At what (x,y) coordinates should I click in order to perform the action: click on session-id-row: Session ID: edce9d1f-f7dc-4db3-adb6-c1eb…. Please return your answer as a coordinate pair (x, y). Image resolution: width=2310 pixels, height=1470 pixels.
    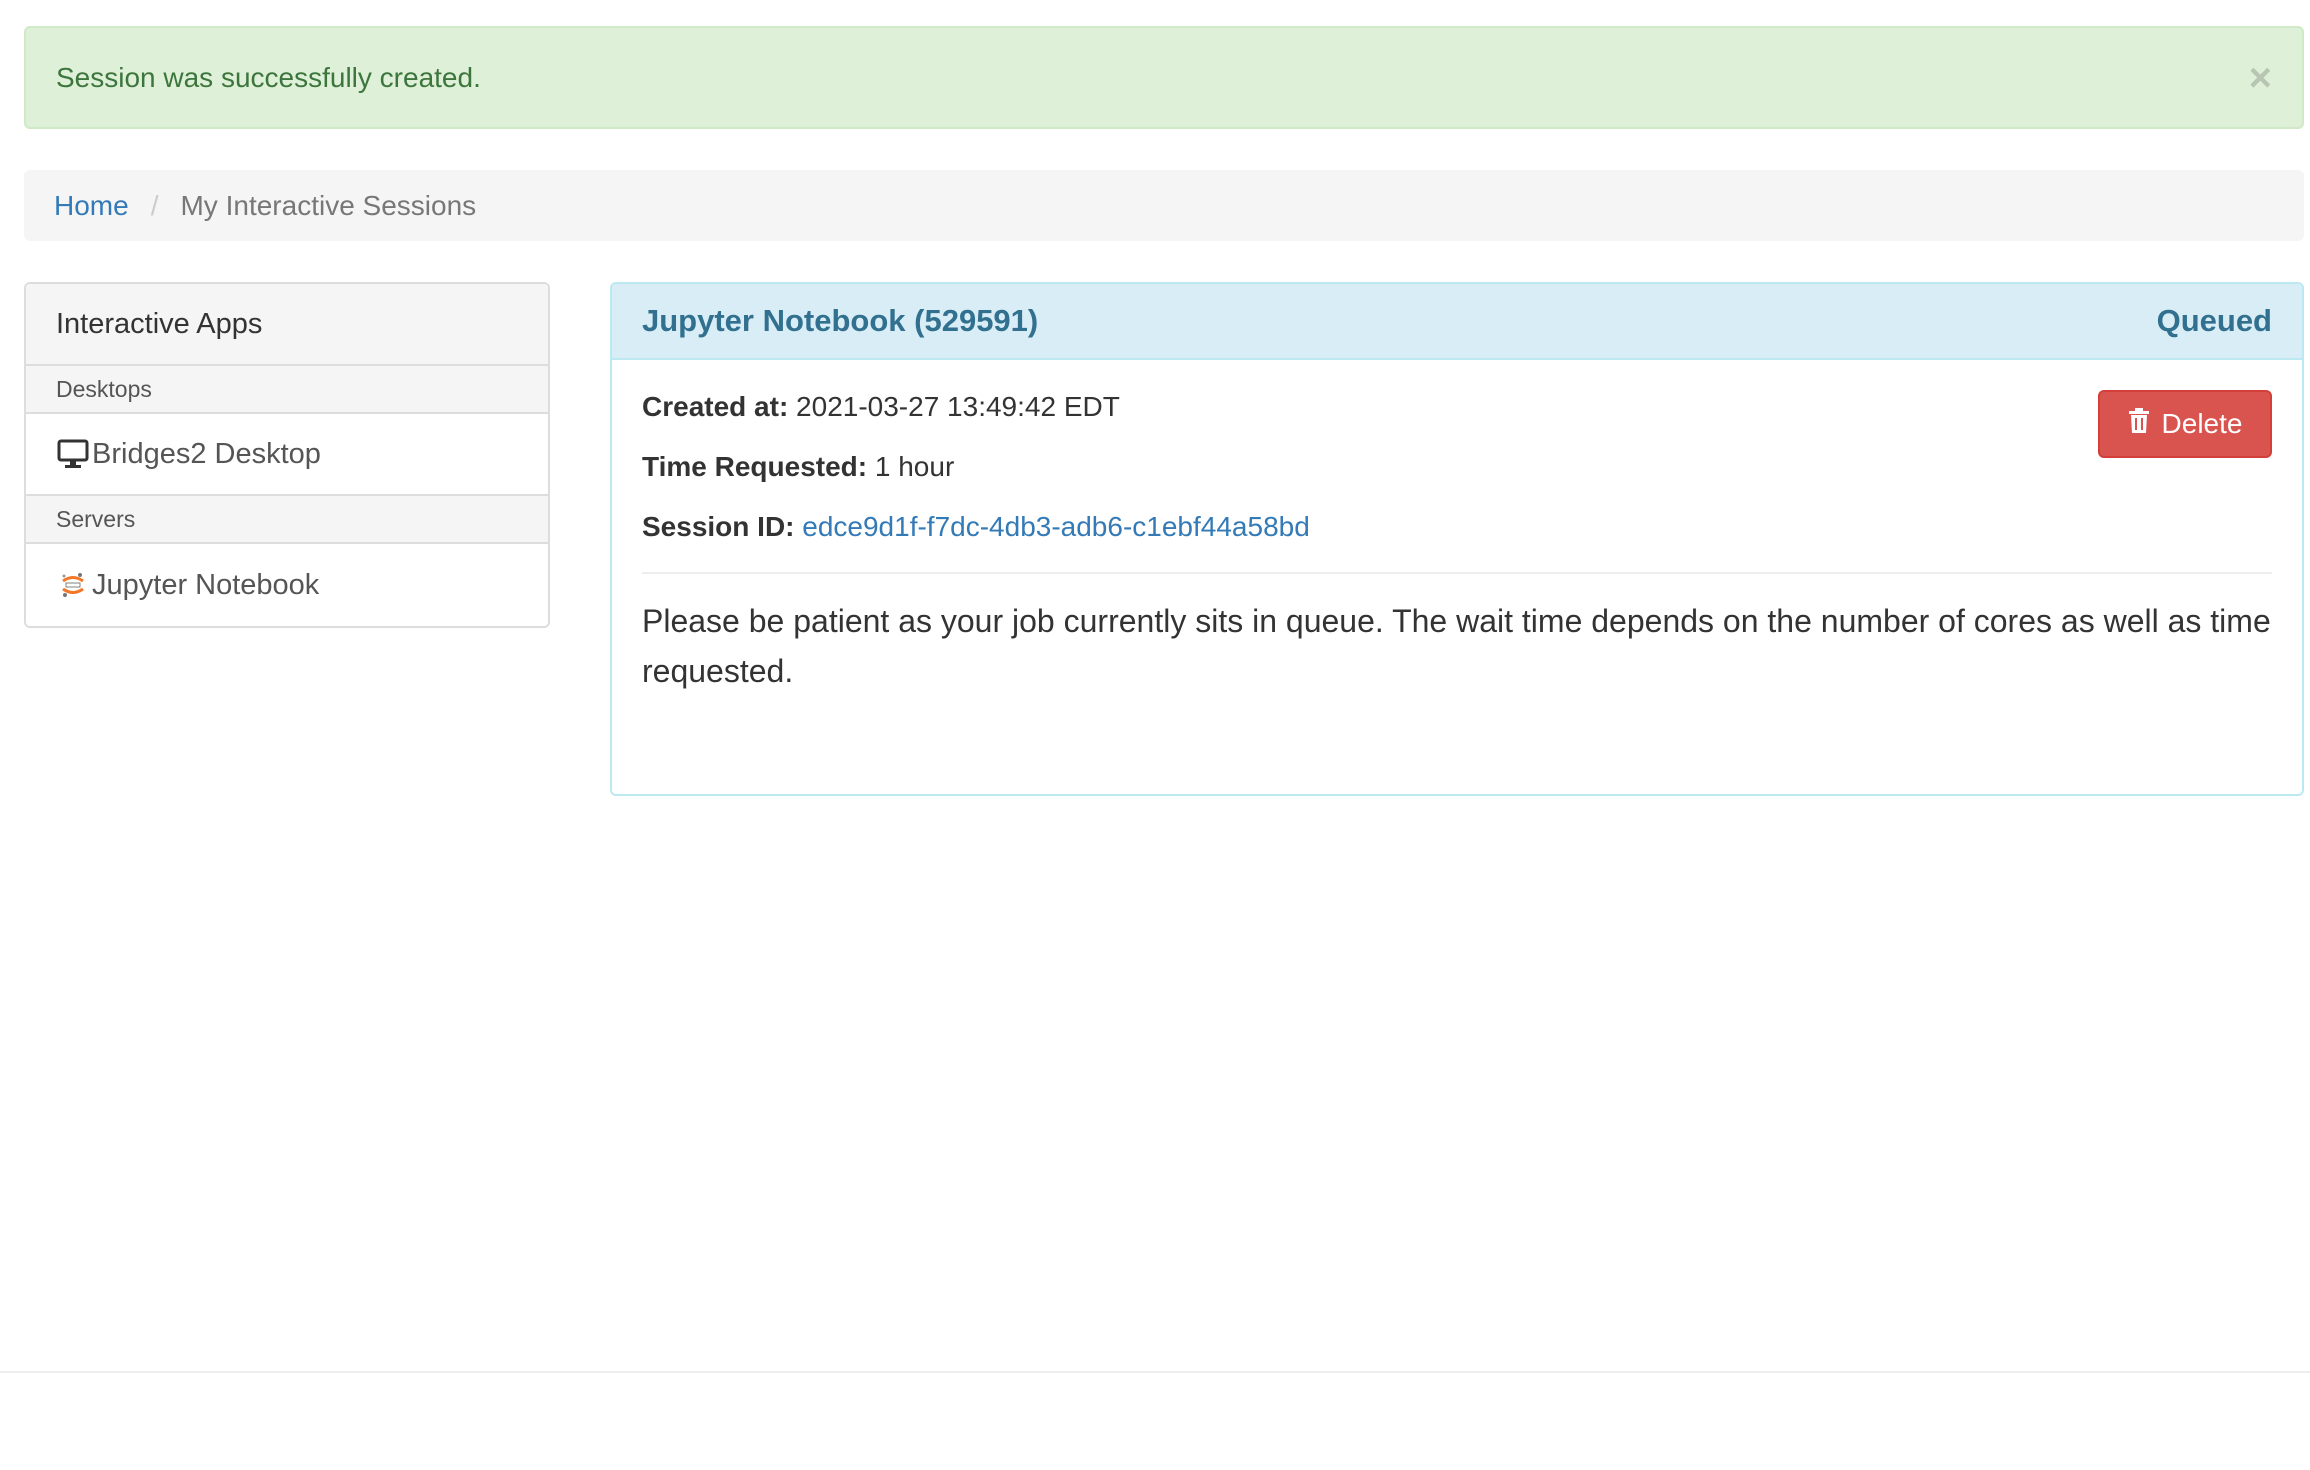
    Looking at the image, I should click on (1457, 541).